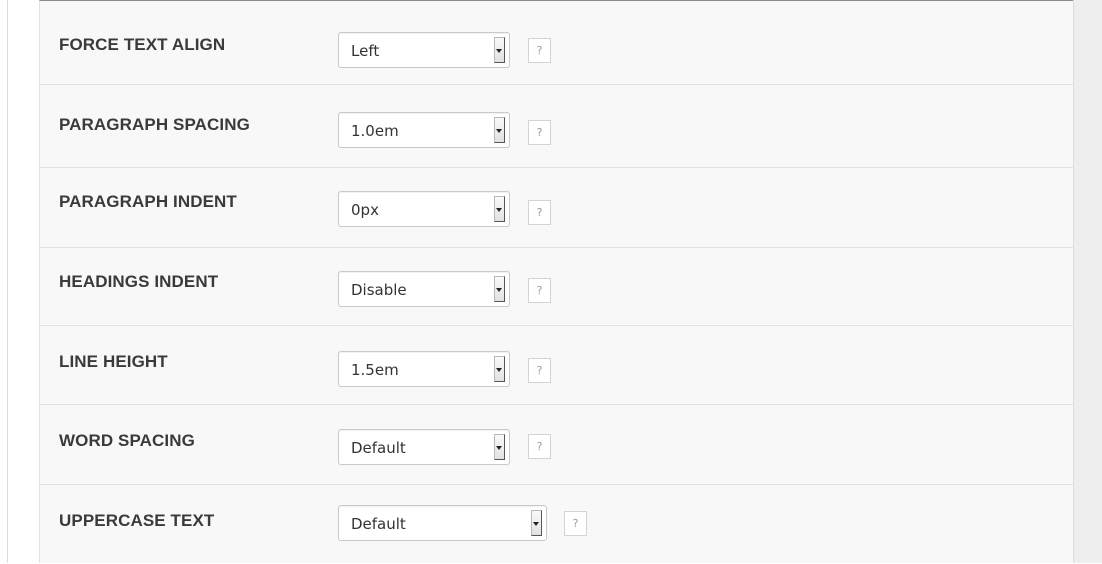 The height and width of the screenshot is (564, 1102). What do you see at coordinates (365, 210) in the screenshot?
I see `select-value: 0px` at bounding box center [365, 210].